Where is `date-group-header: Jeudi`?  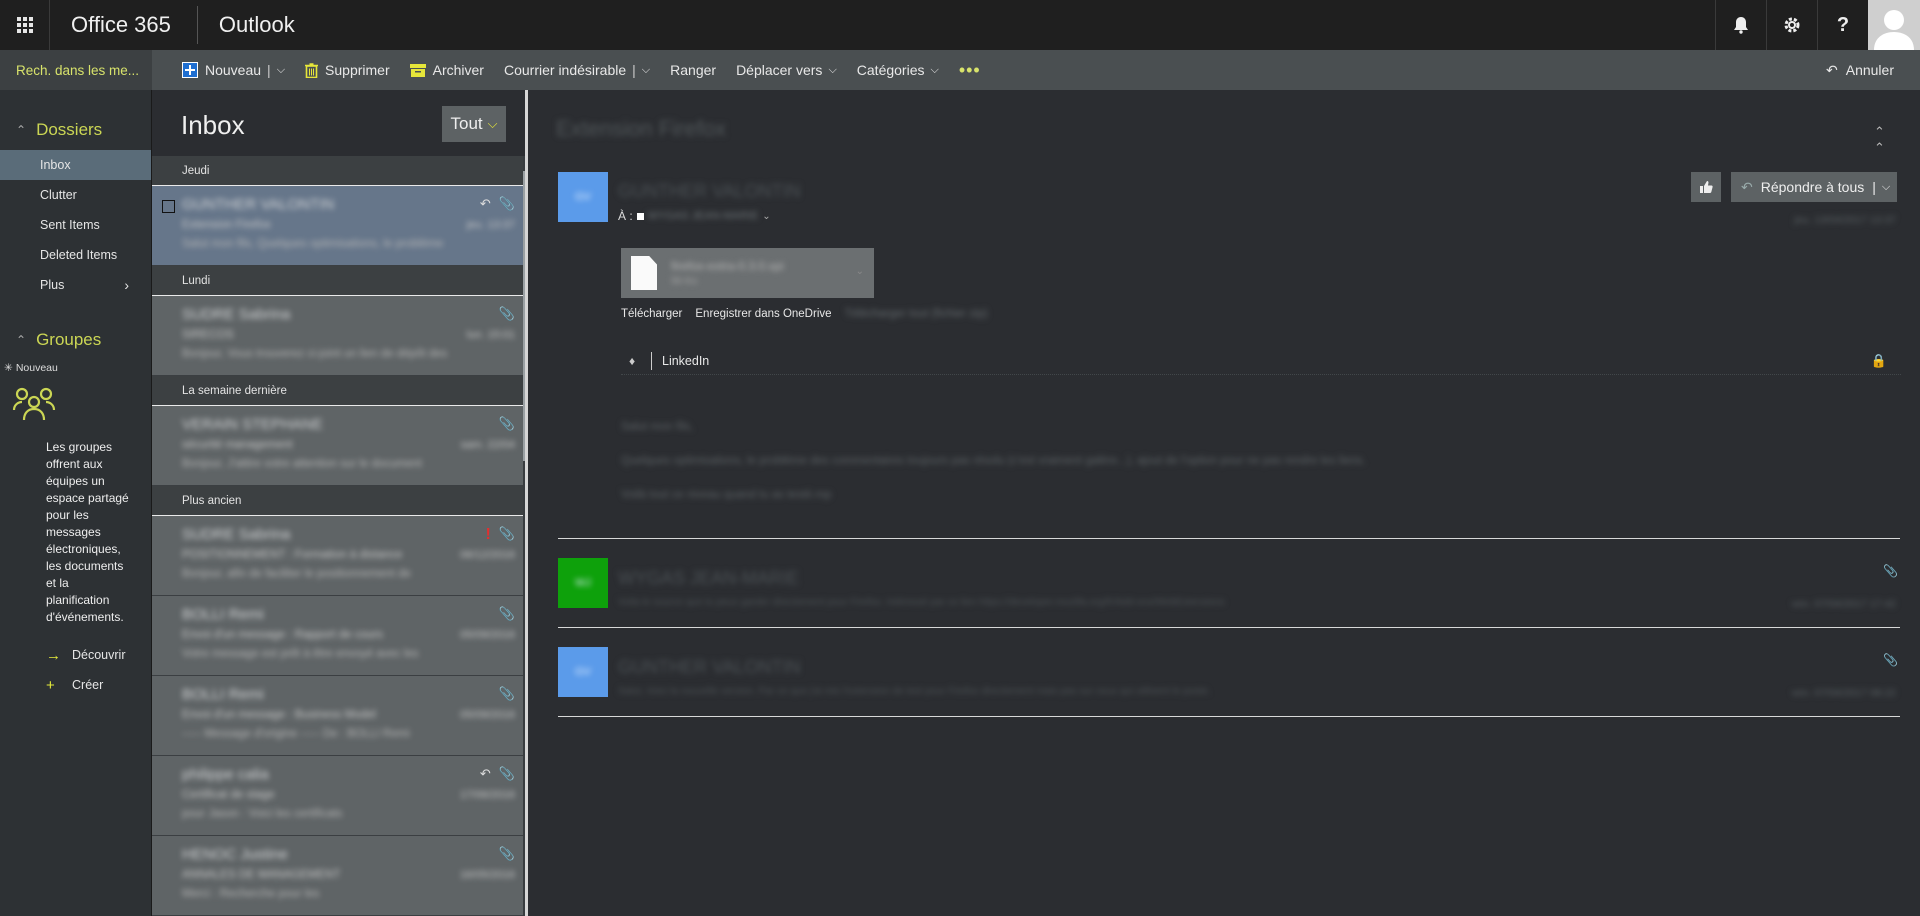 date-group-header: Jeudi is located at coordinates (338, 171).